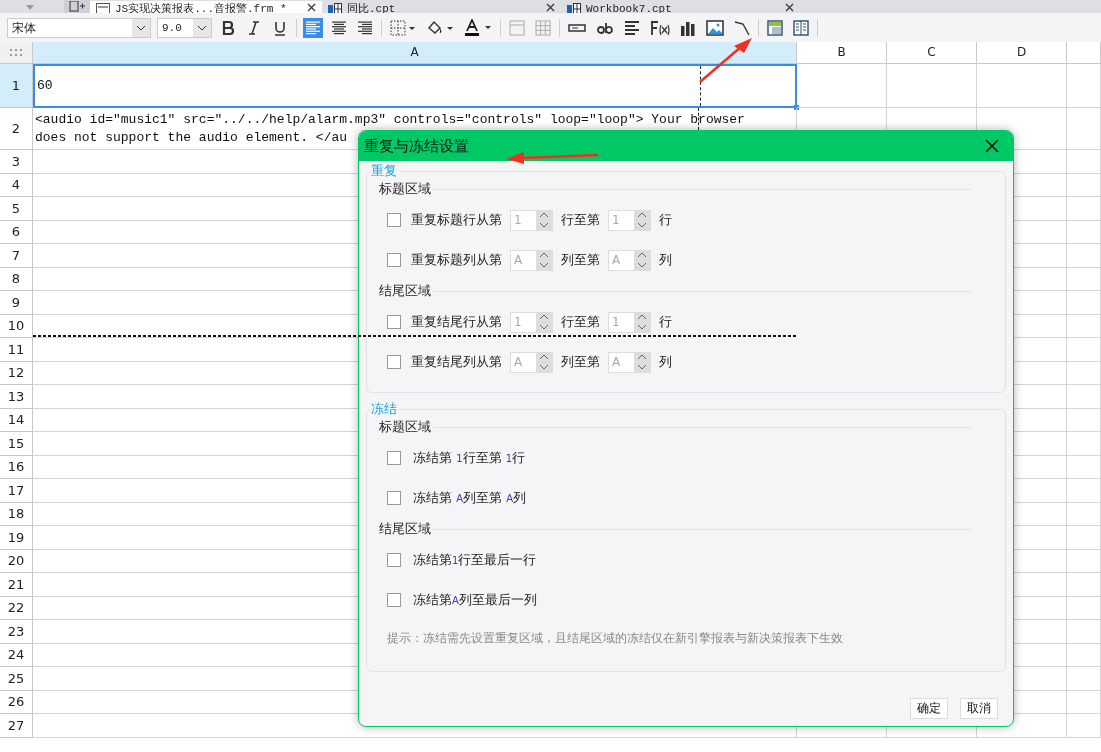 The height and width of the screenshot is (752, 1101). I want to click on image-icon, so click(715, 27).